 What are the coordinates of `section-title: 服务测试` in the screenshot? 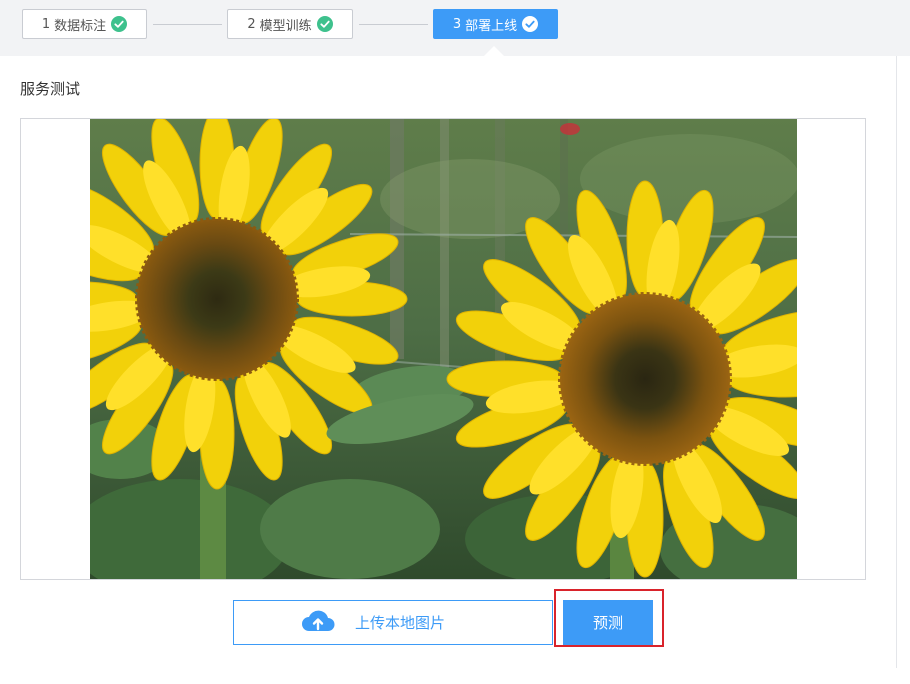 It's located at (50, 89).